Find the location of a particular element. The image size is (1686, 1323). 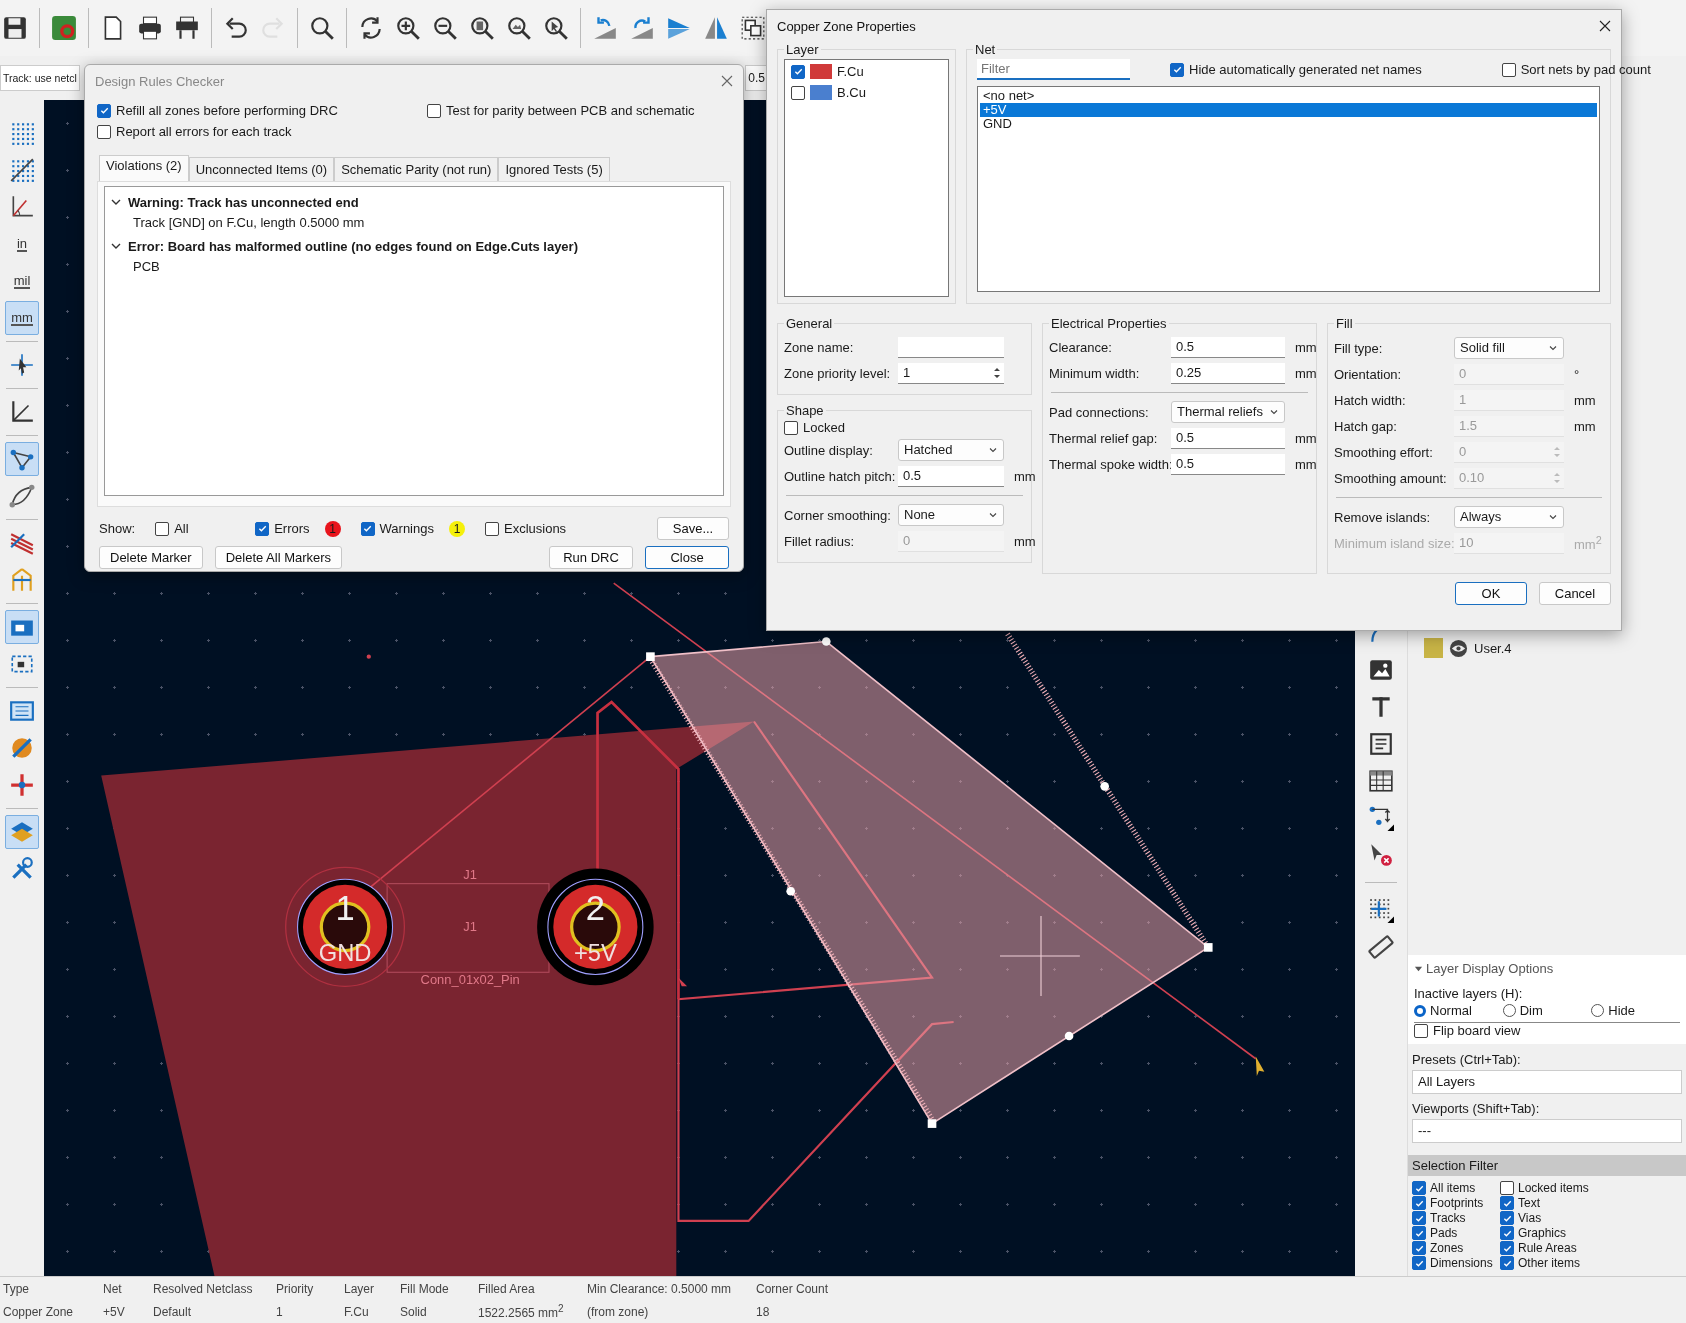

zone-toggle is located at coordinates (22, 627).